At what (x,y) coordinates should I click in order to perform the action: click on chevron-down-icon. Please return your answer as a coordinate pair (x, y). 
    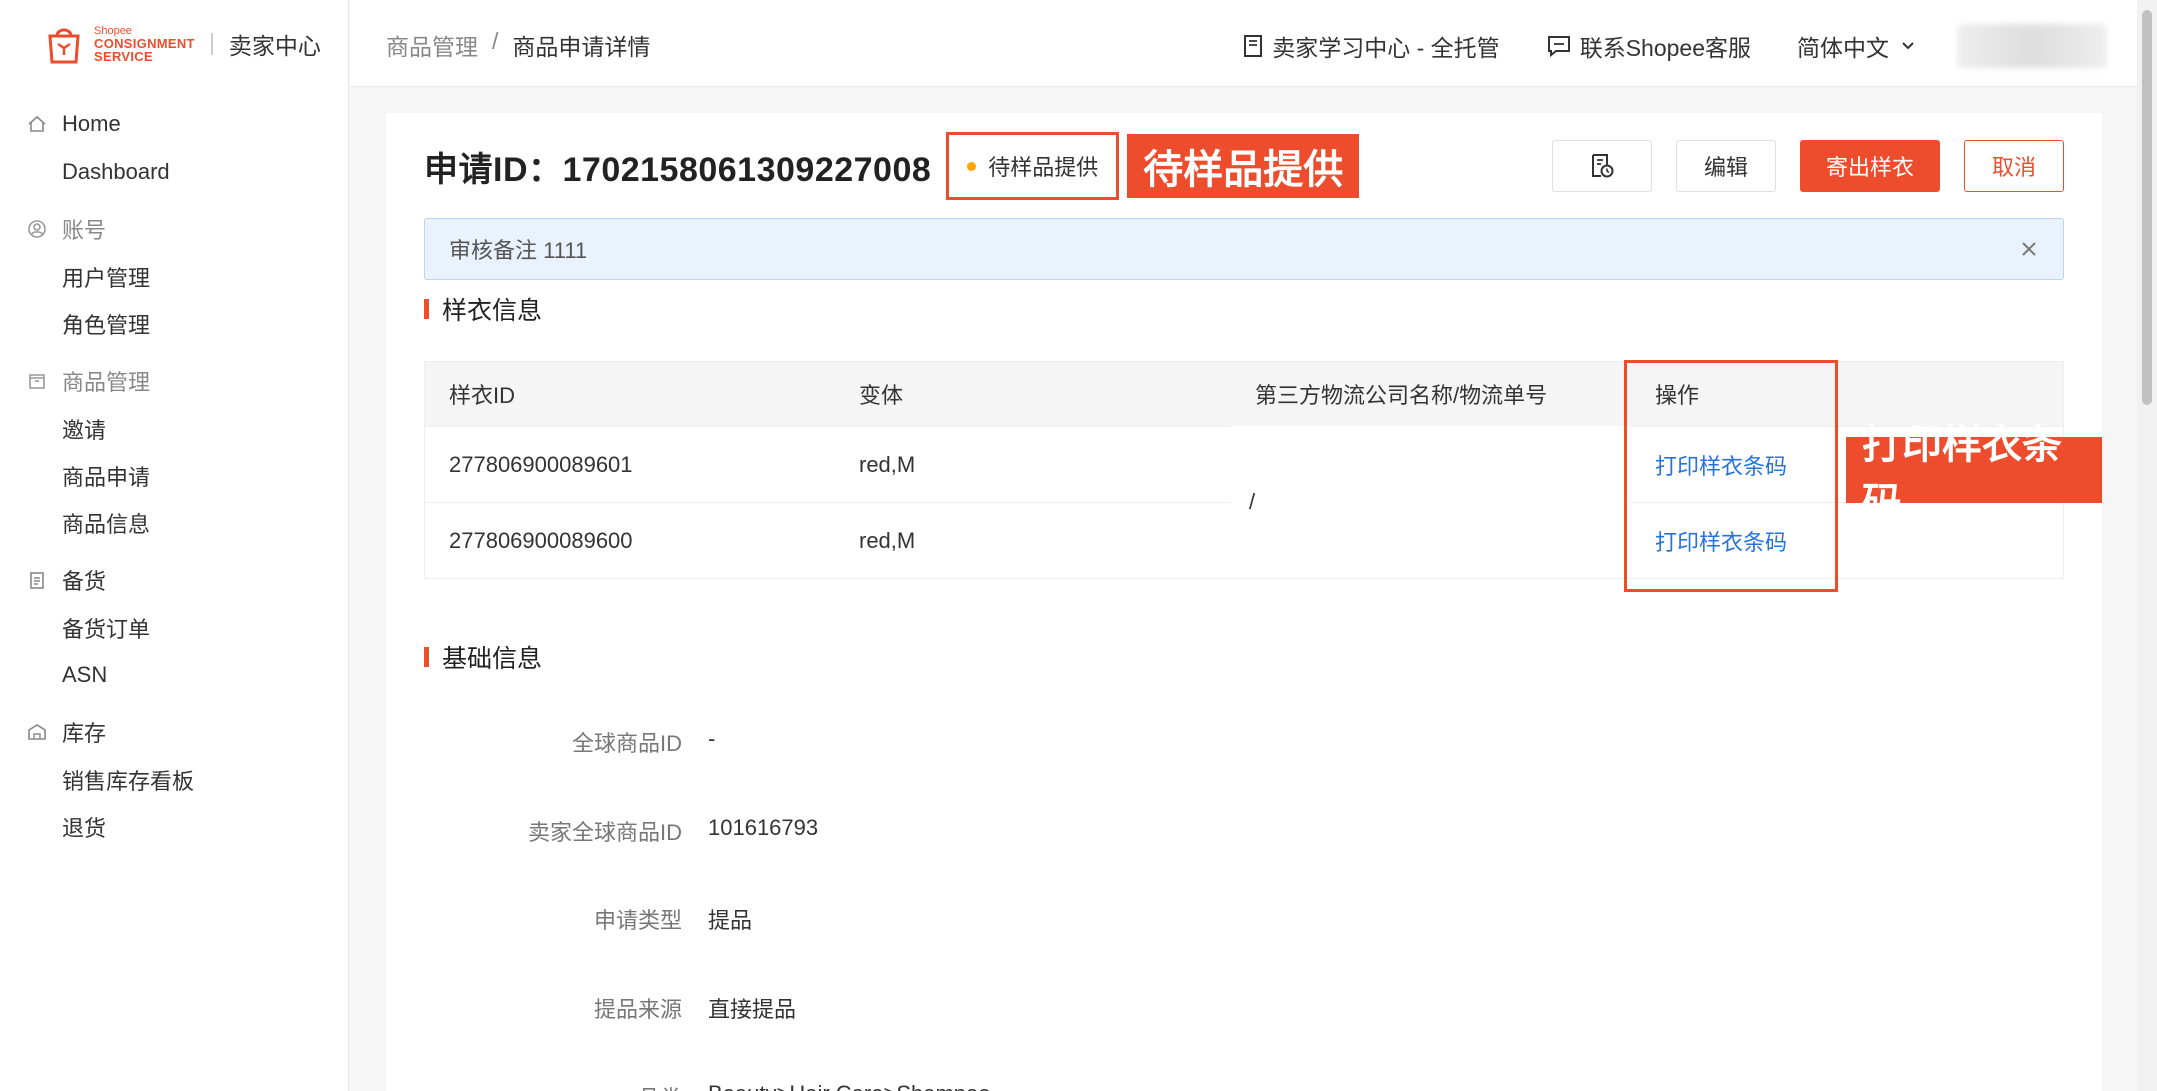
    Looking at the image, I should click on (1908, 46).